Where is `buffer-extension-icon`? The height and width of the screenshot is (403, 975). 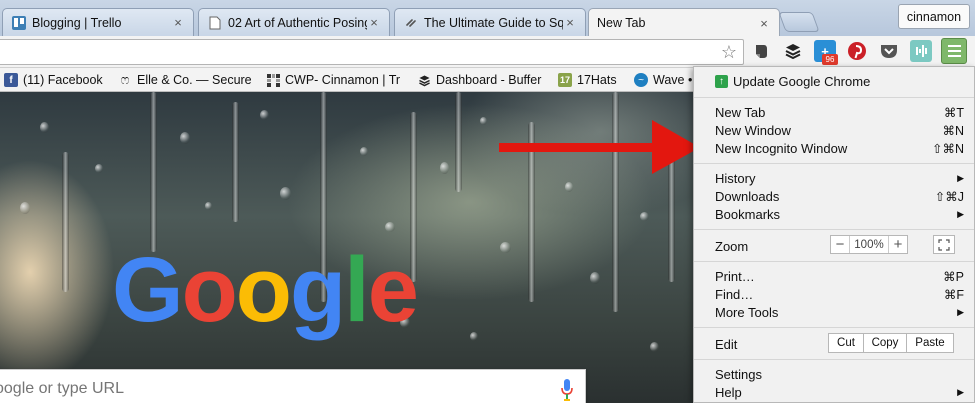
buffer-extension-icon is located at coordinates (793, 51).